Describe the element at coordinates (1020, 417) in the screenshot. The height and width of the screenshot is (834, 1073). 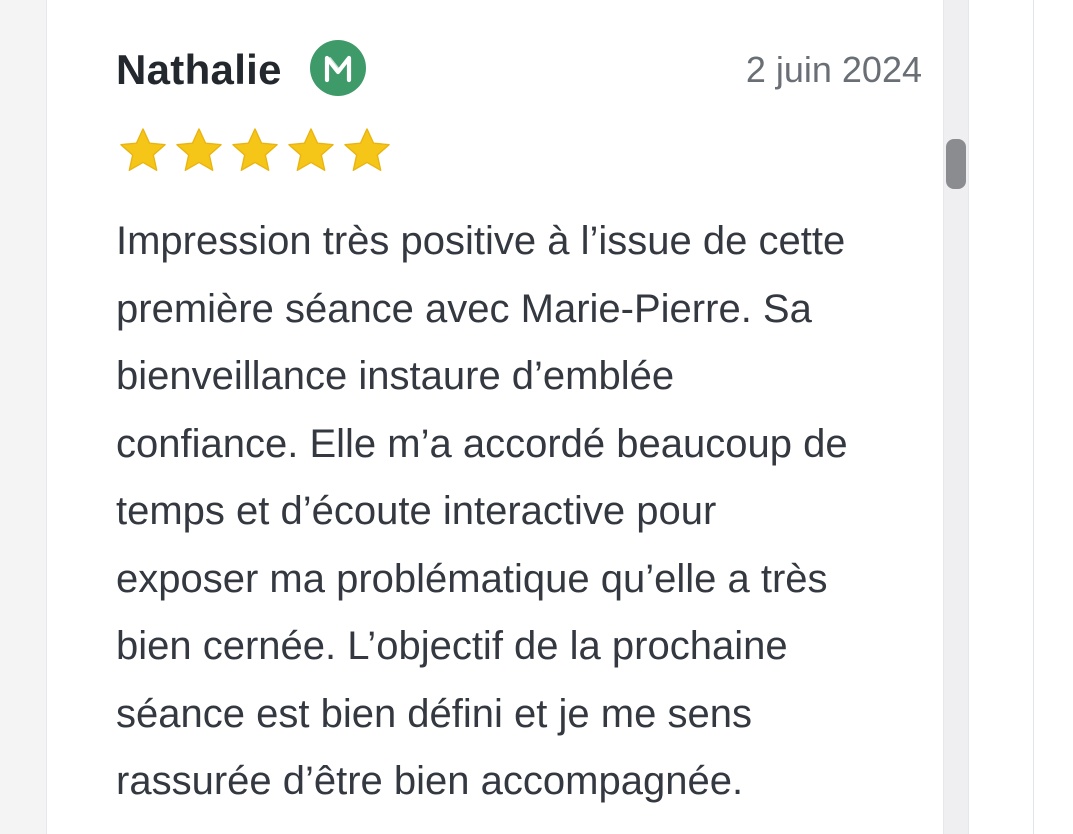
I see `adjacent-panel` at that location.